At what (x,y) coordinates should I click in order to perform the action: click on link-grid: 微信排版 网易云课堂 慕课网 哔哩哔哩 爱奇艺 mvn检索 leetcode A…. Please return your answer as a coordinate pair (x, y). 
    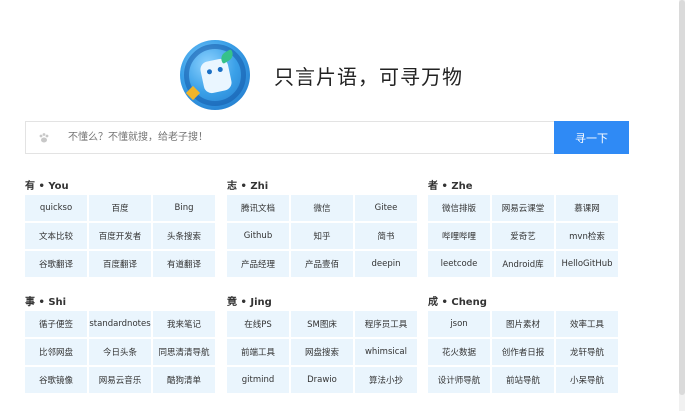
    Looking at the image, I should click on (523, 236).